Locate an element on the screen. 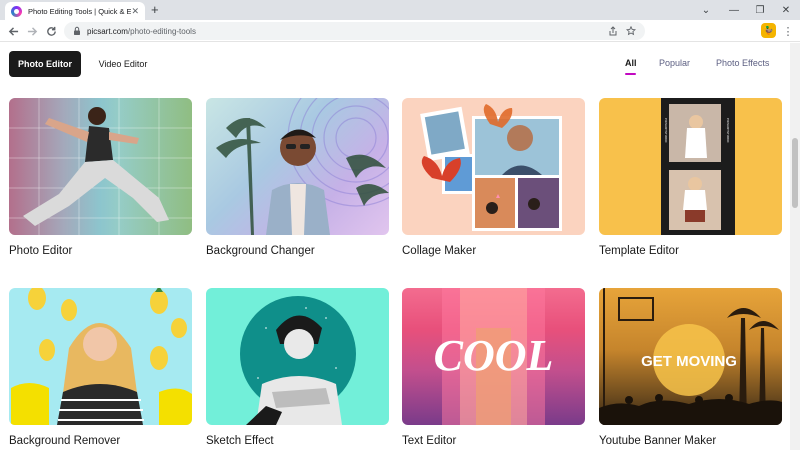 This screenshot has height=450, width=800. extension-icon: 🦆 is located at coordinates (768, 30).